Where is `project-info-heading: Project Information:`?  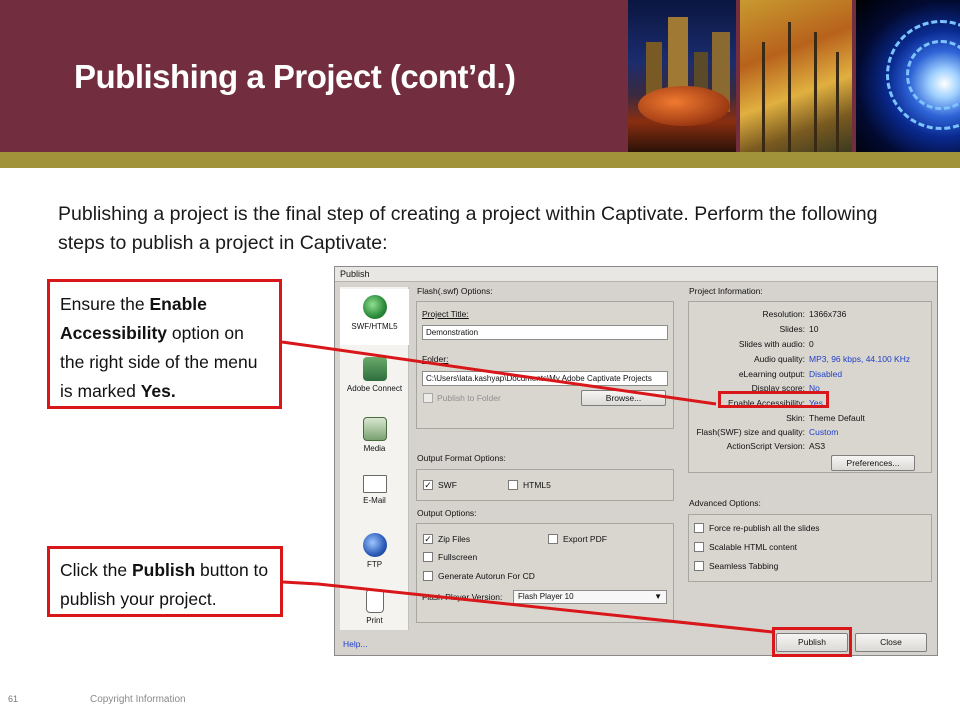 project-info-heading: Project Information: is located at coordinates (726, 291).